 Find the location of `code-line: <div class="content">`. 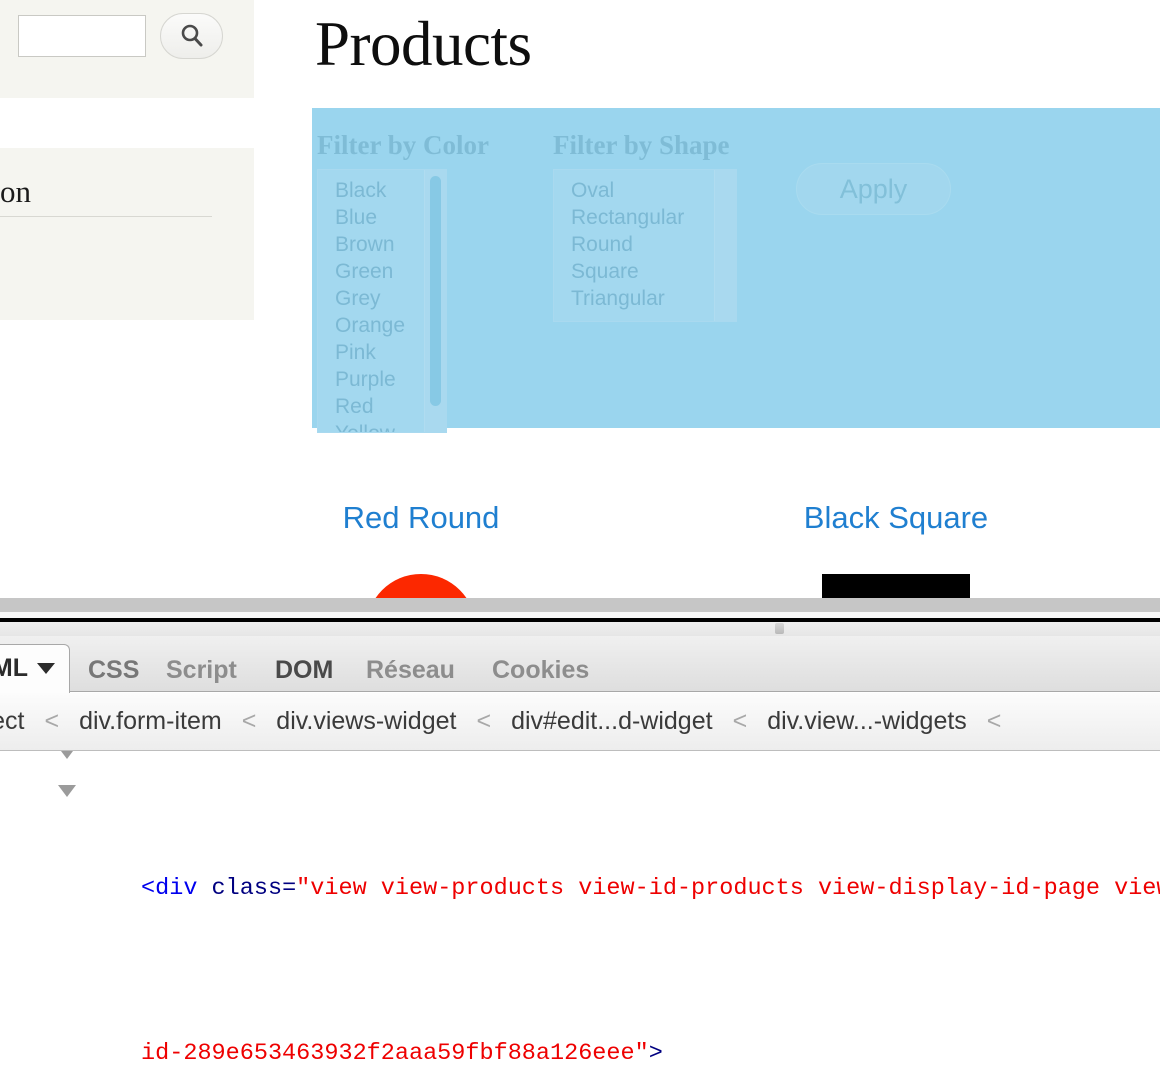

code-line: <div class="content"> is located at coordinates (580, 762).